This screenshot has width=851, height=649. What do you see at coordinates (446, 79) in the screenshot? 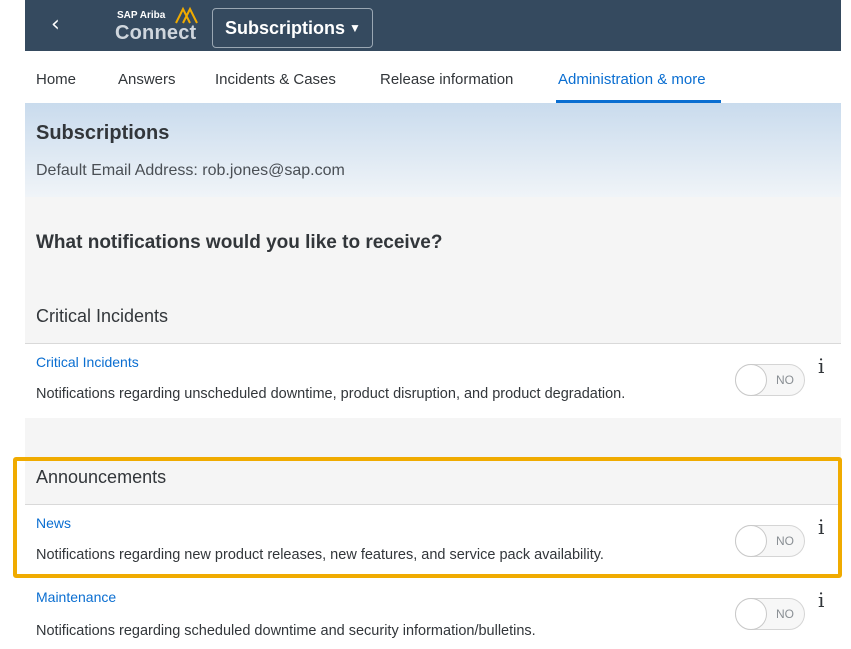
I see `tab-release-information: Release information` at bounding box center [446, 79].